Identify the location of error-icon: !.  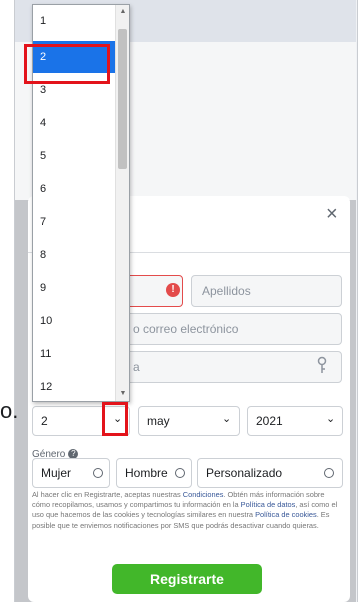
(173, 290).